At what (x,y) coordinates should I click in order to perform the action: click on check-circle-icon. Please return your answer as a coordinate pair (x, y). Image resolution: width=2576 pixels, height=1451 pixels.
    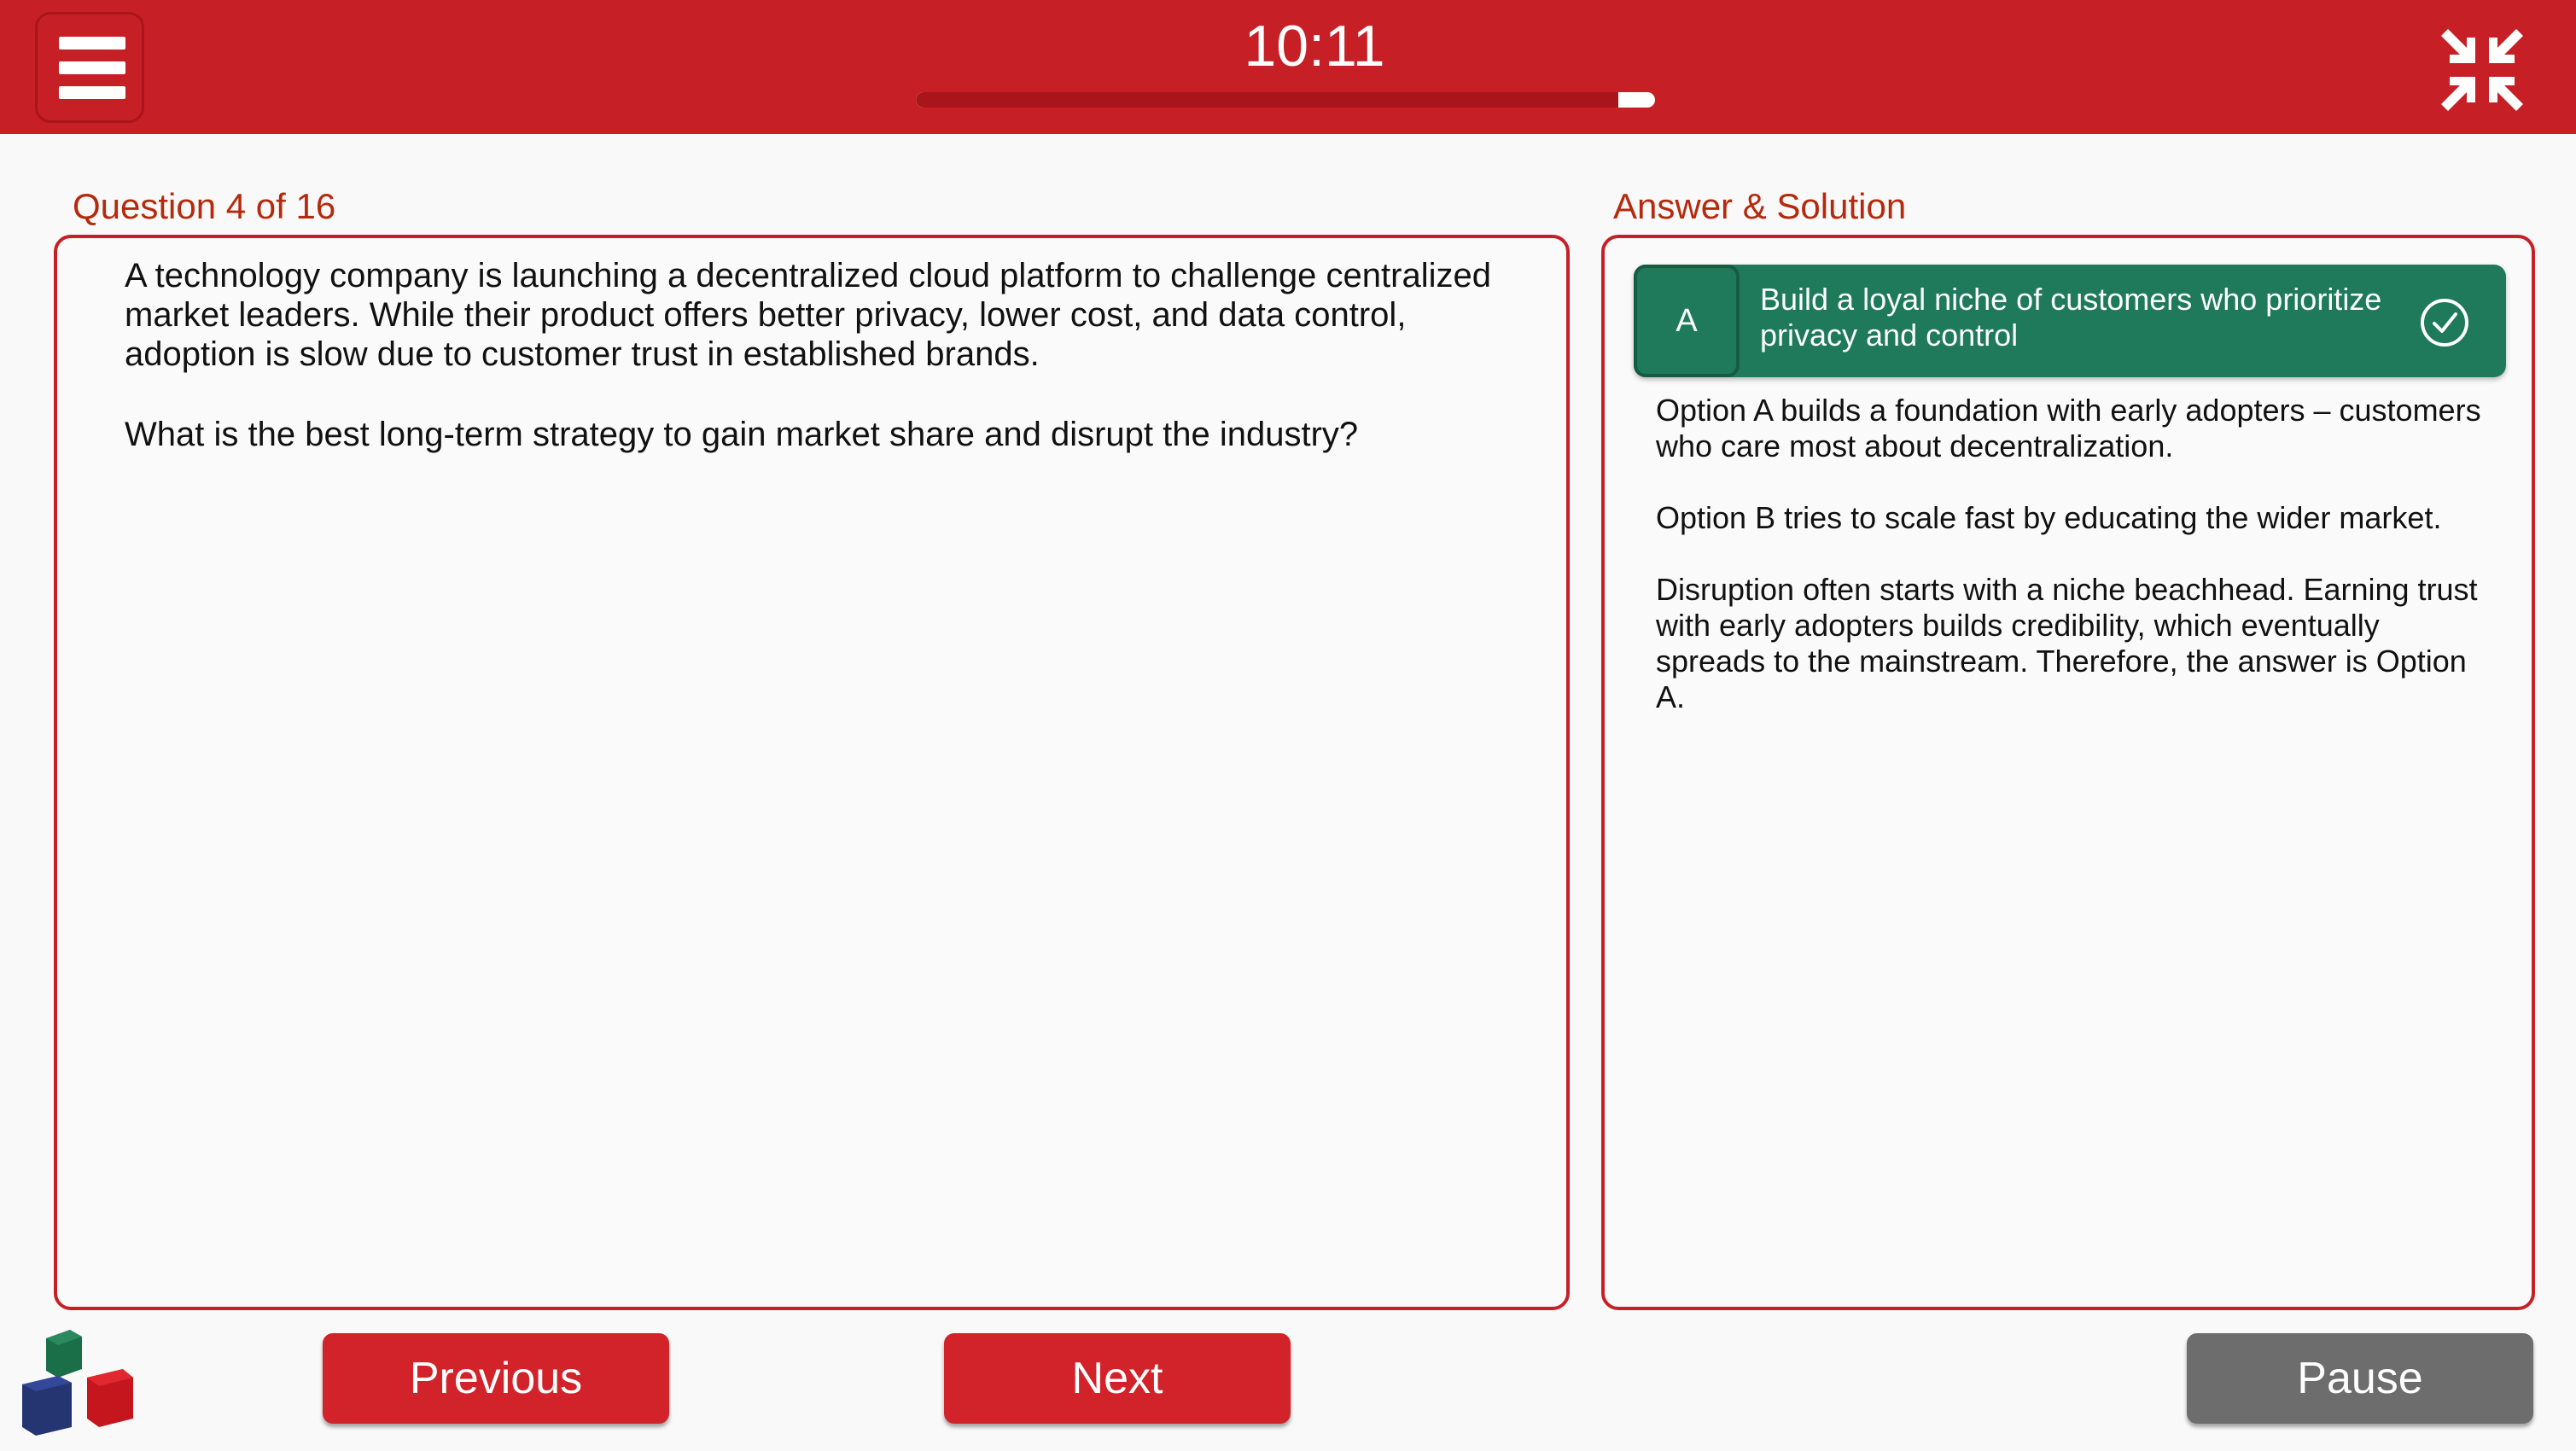
    Looking at the image, I should click on (2444, 323).